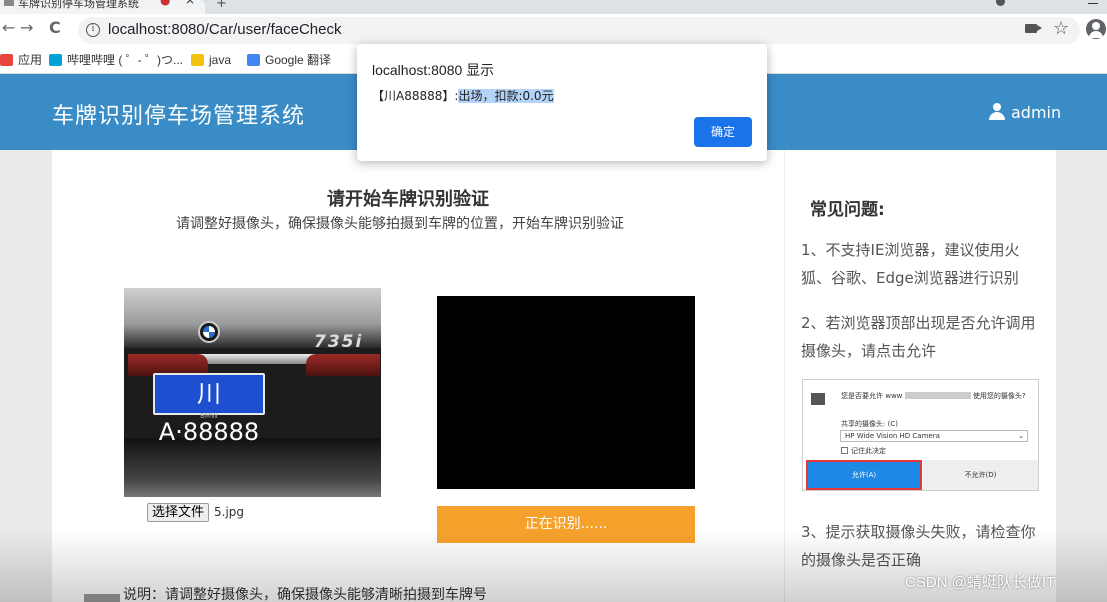 The height and width of the screenshot is (602, 1107). Describe the element at coordinates (220, 60) in the screenshot. I see `bookmark-label: java` at that location.